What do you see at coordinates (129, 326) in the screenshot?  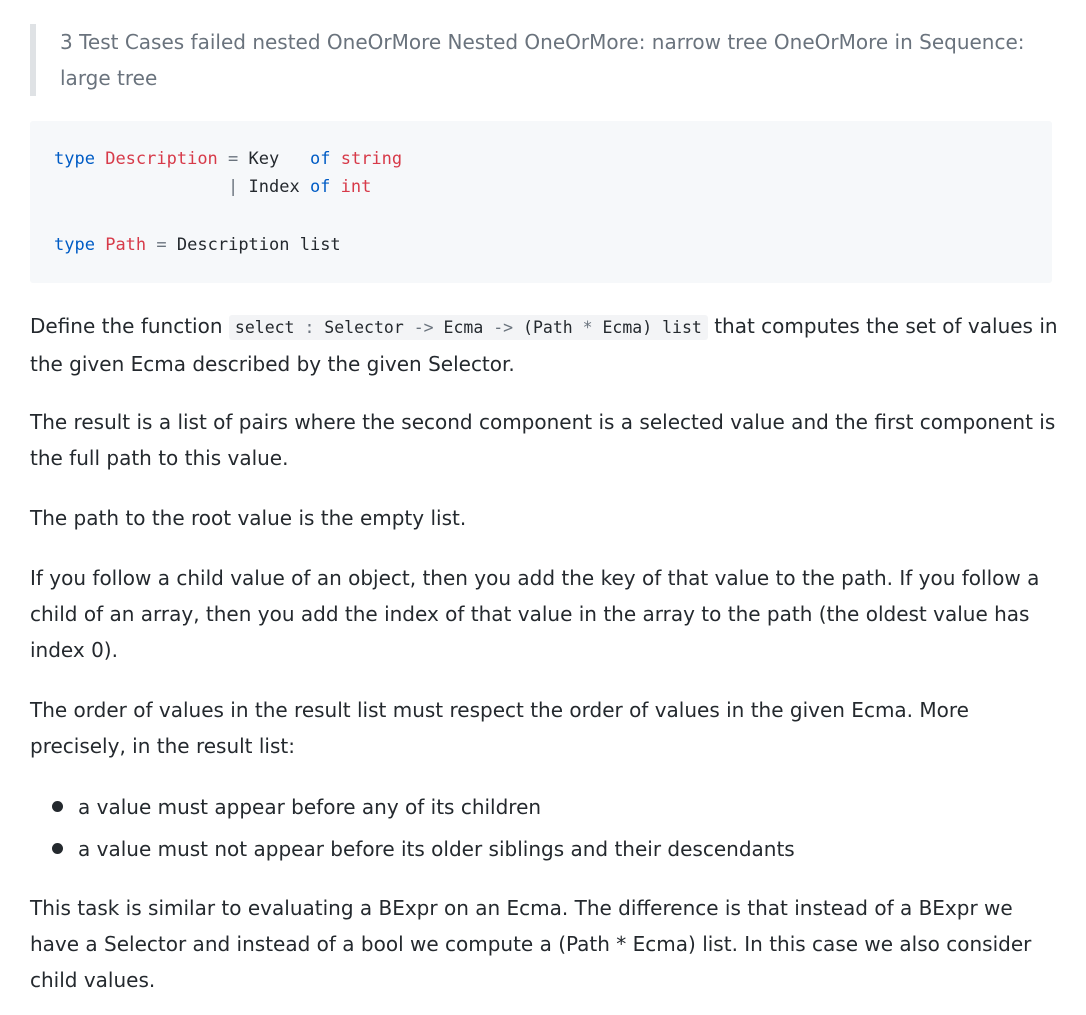 I see `para1-text-before: Define the function` at bounding box center [129, 326].